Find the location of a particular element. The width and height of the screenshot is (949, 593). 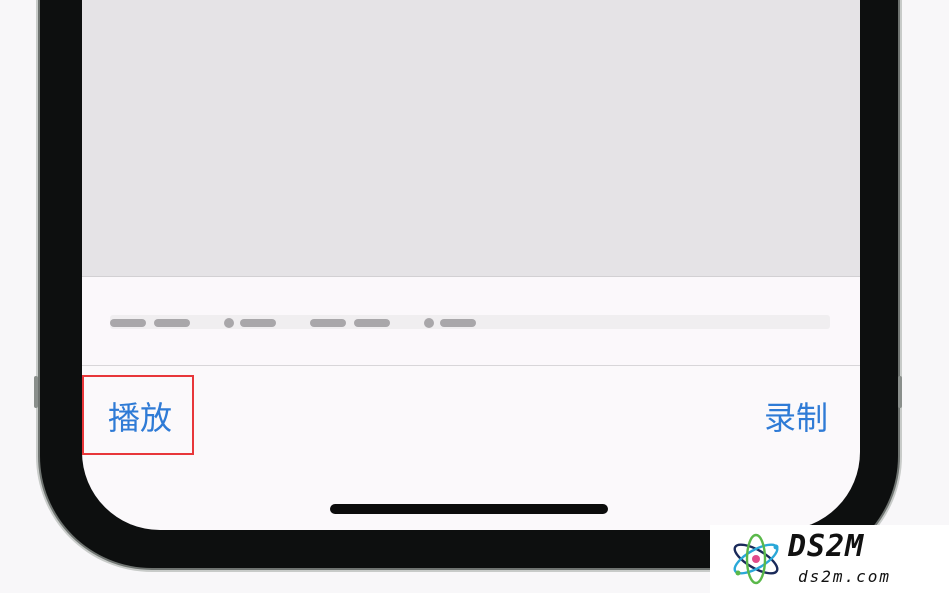

waveform-track is located at coordinates (470, 322).